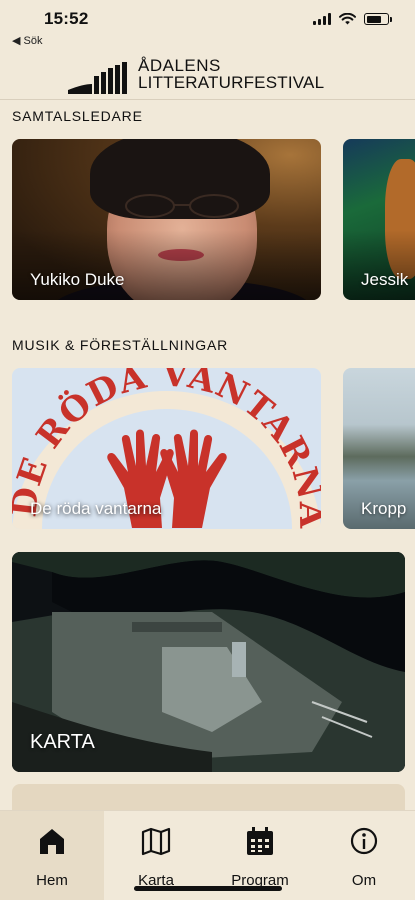 The height and width of the screenshot is (900, 415). I want to click on status-bar: 15:52 ◀ Sök, so click(207, 25).